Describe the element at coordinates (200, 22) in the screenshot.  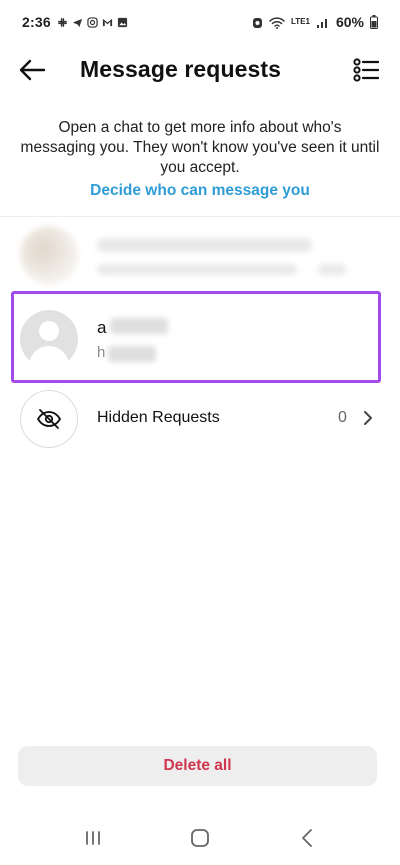
I see `status-bar: 2:36 LTE1 60%` at that location.